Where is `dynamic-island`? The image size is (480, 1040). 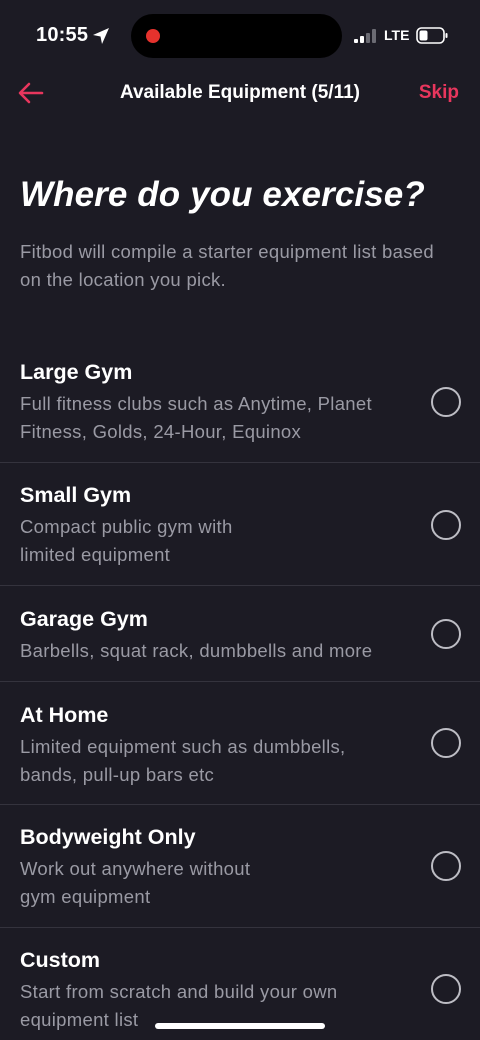
dynamic-island is located at coordinates (236, 36).